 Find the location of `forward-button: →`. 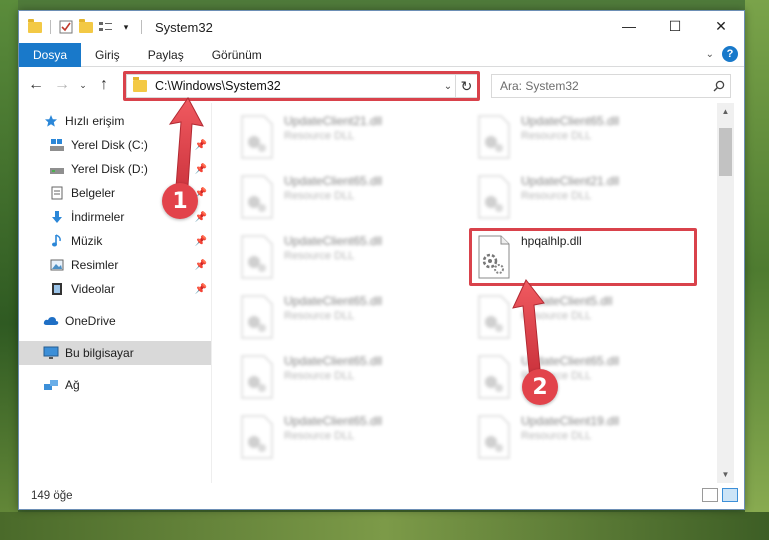

forward-button: → is located at coordinates (62, 85).